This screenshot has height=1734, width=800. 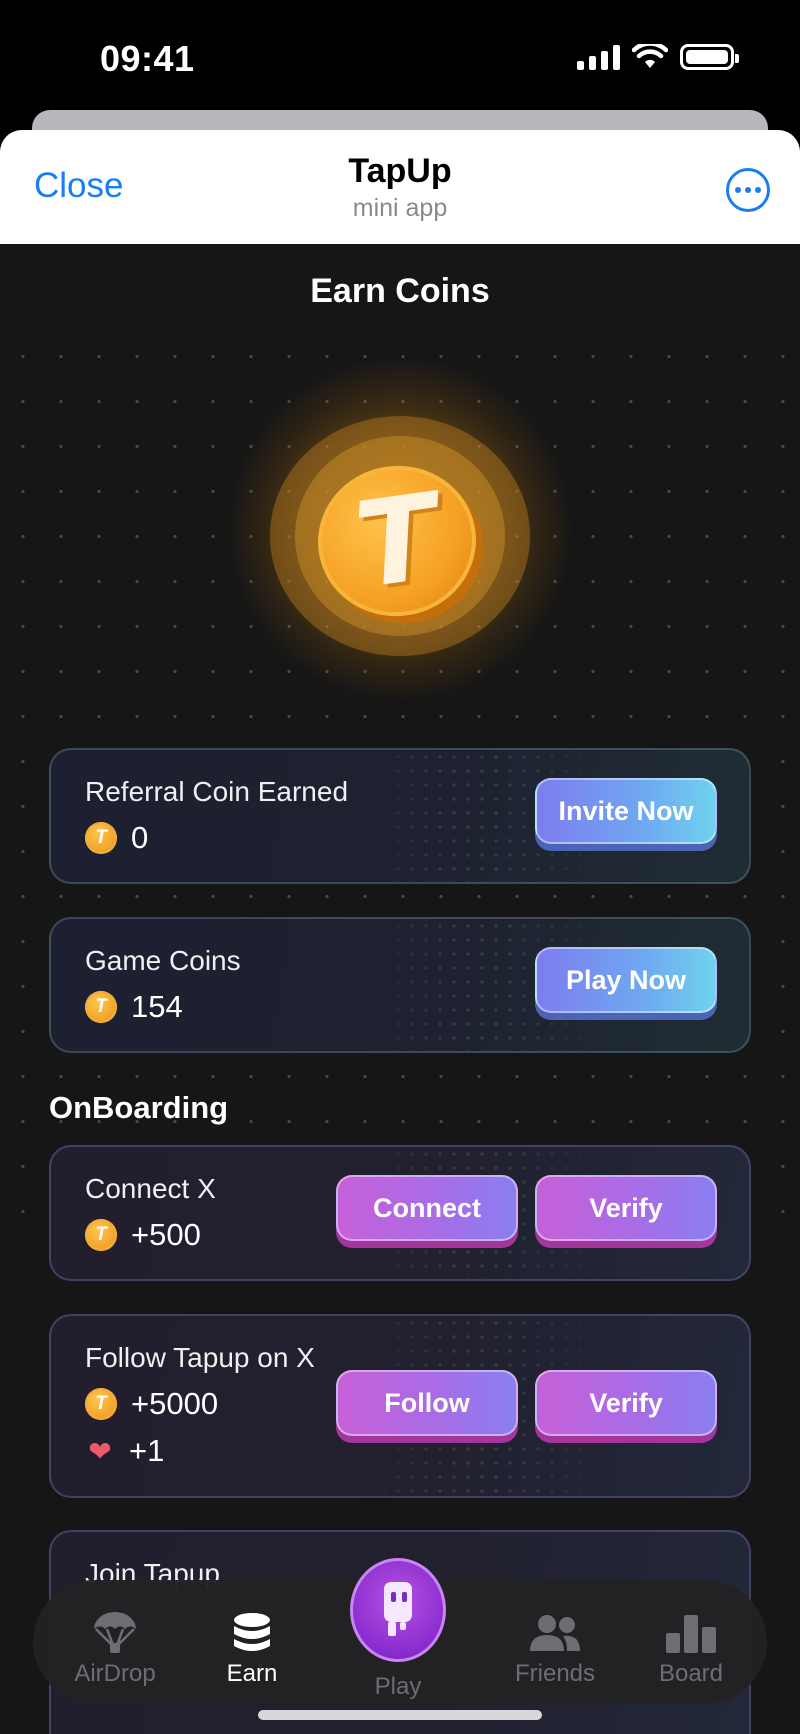 What do you see at coordinates (626, 1403) in the screenshot?
I see `verify-follow-button: Verify` at bounding box center [626, 1403].